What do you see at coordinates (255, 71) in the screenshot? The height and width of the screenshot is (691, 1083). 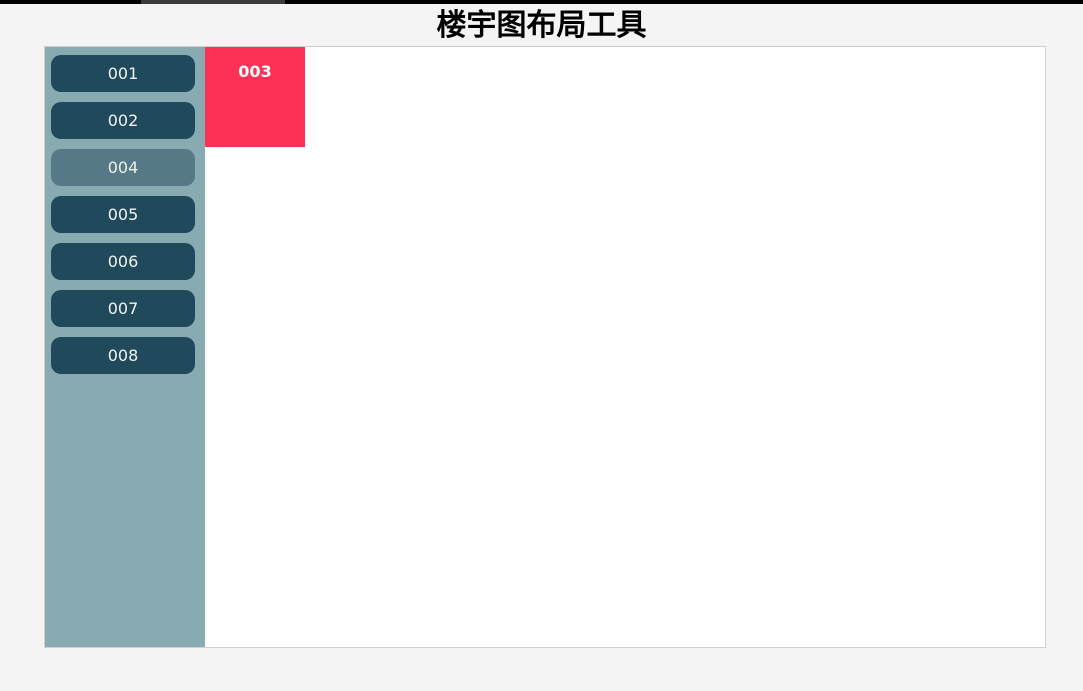 I see `placed-block-label: 003` at bounding box center [255, 71].